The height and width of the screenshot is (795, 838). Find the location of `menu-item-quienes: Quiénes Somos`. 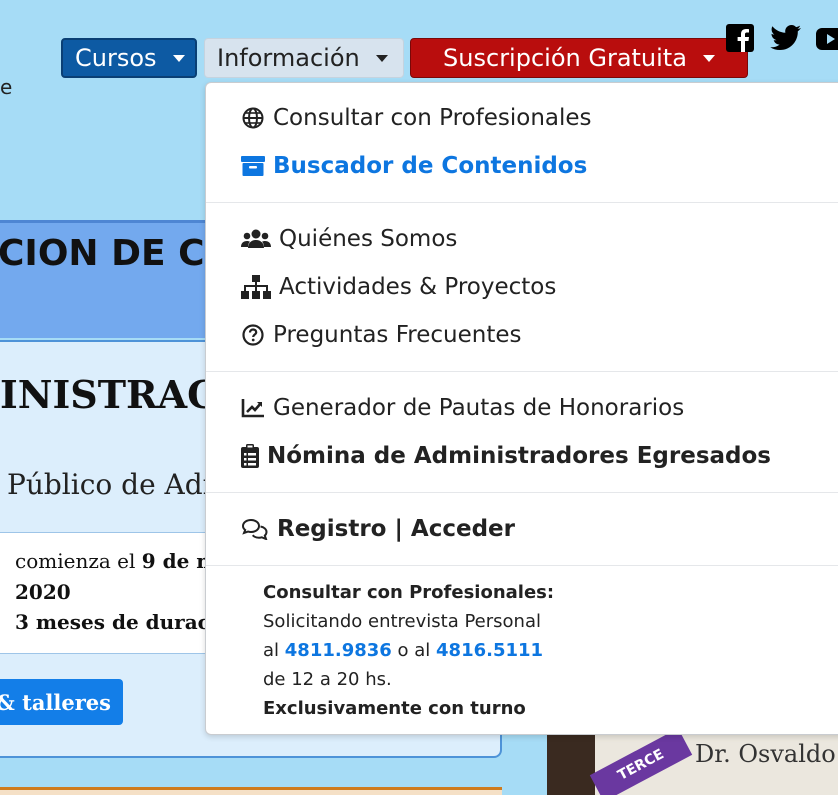

menu-item-quienes: Quiénes Somos is located at coordinates (349, 239).